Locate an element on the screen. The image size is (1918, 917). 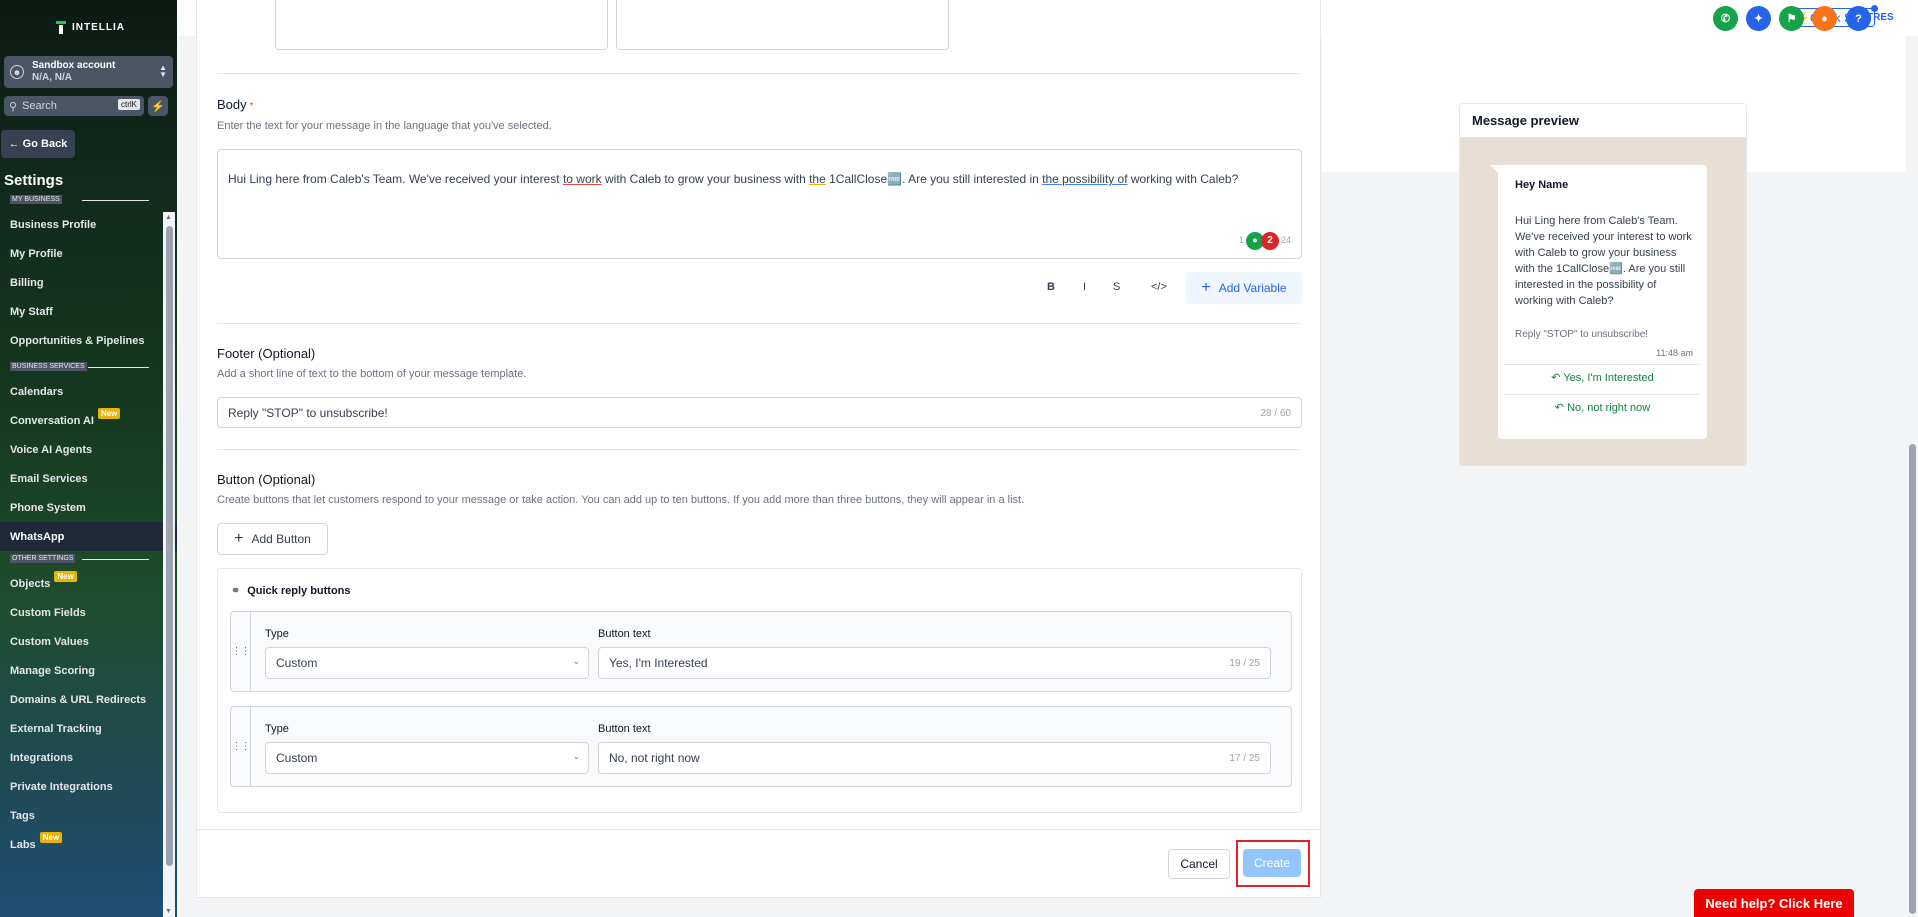
create-button-highlight: Create is located at coordinates (1273, 863).